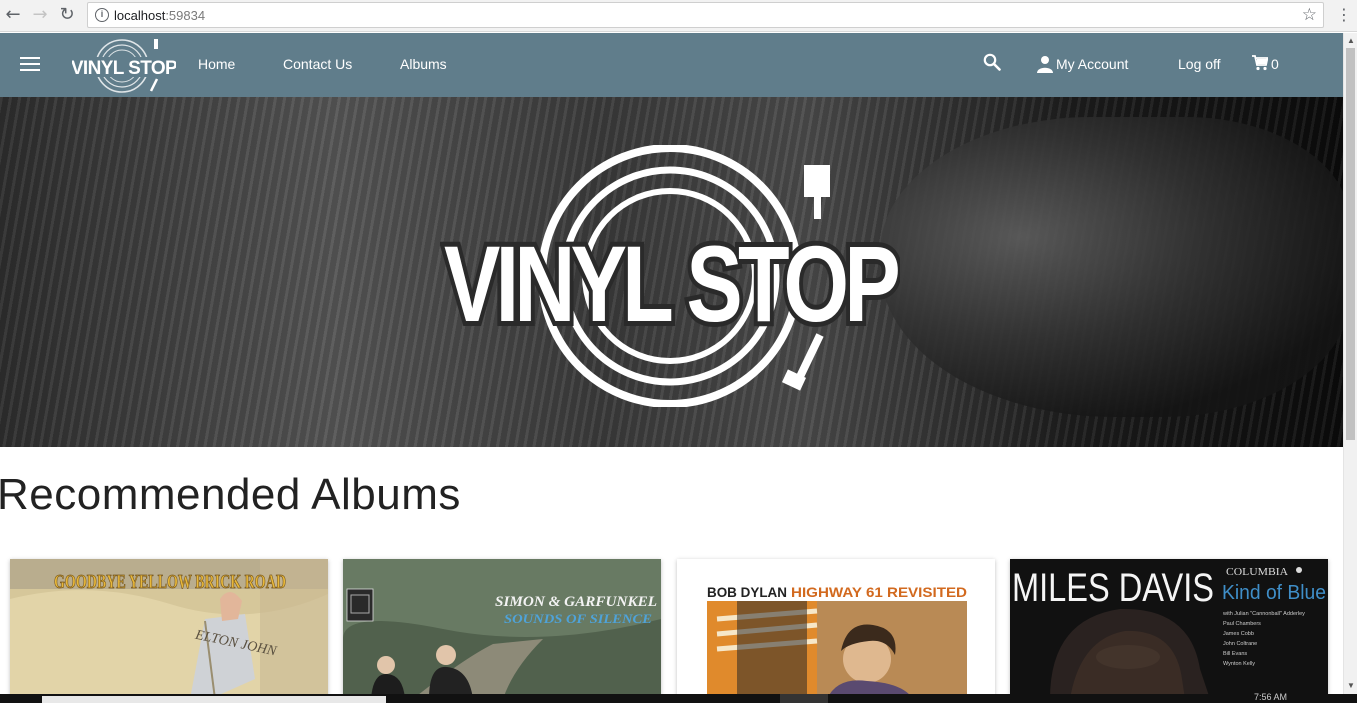 The image size is (1357, 703). I want to click on album-title-text: GOODBYE YELLOW BRICK ROAD, so click(170, 582).